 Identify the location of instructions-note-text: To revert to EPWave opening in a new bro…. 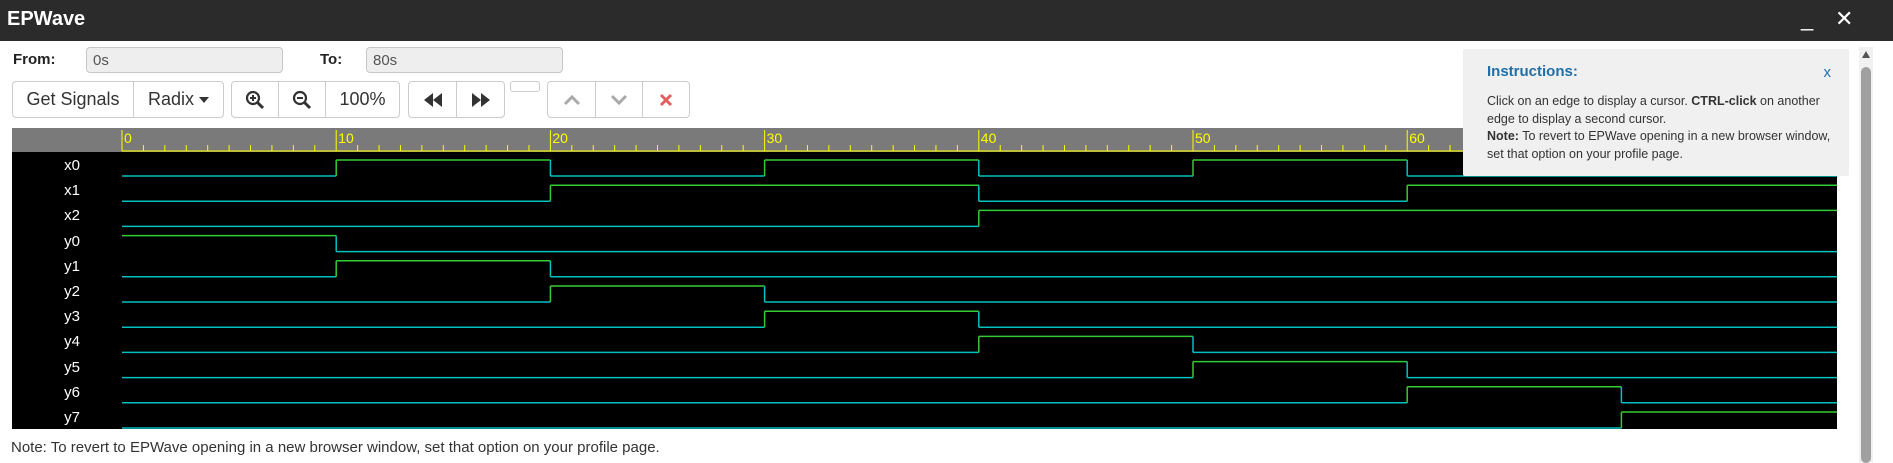
(1659, 145).